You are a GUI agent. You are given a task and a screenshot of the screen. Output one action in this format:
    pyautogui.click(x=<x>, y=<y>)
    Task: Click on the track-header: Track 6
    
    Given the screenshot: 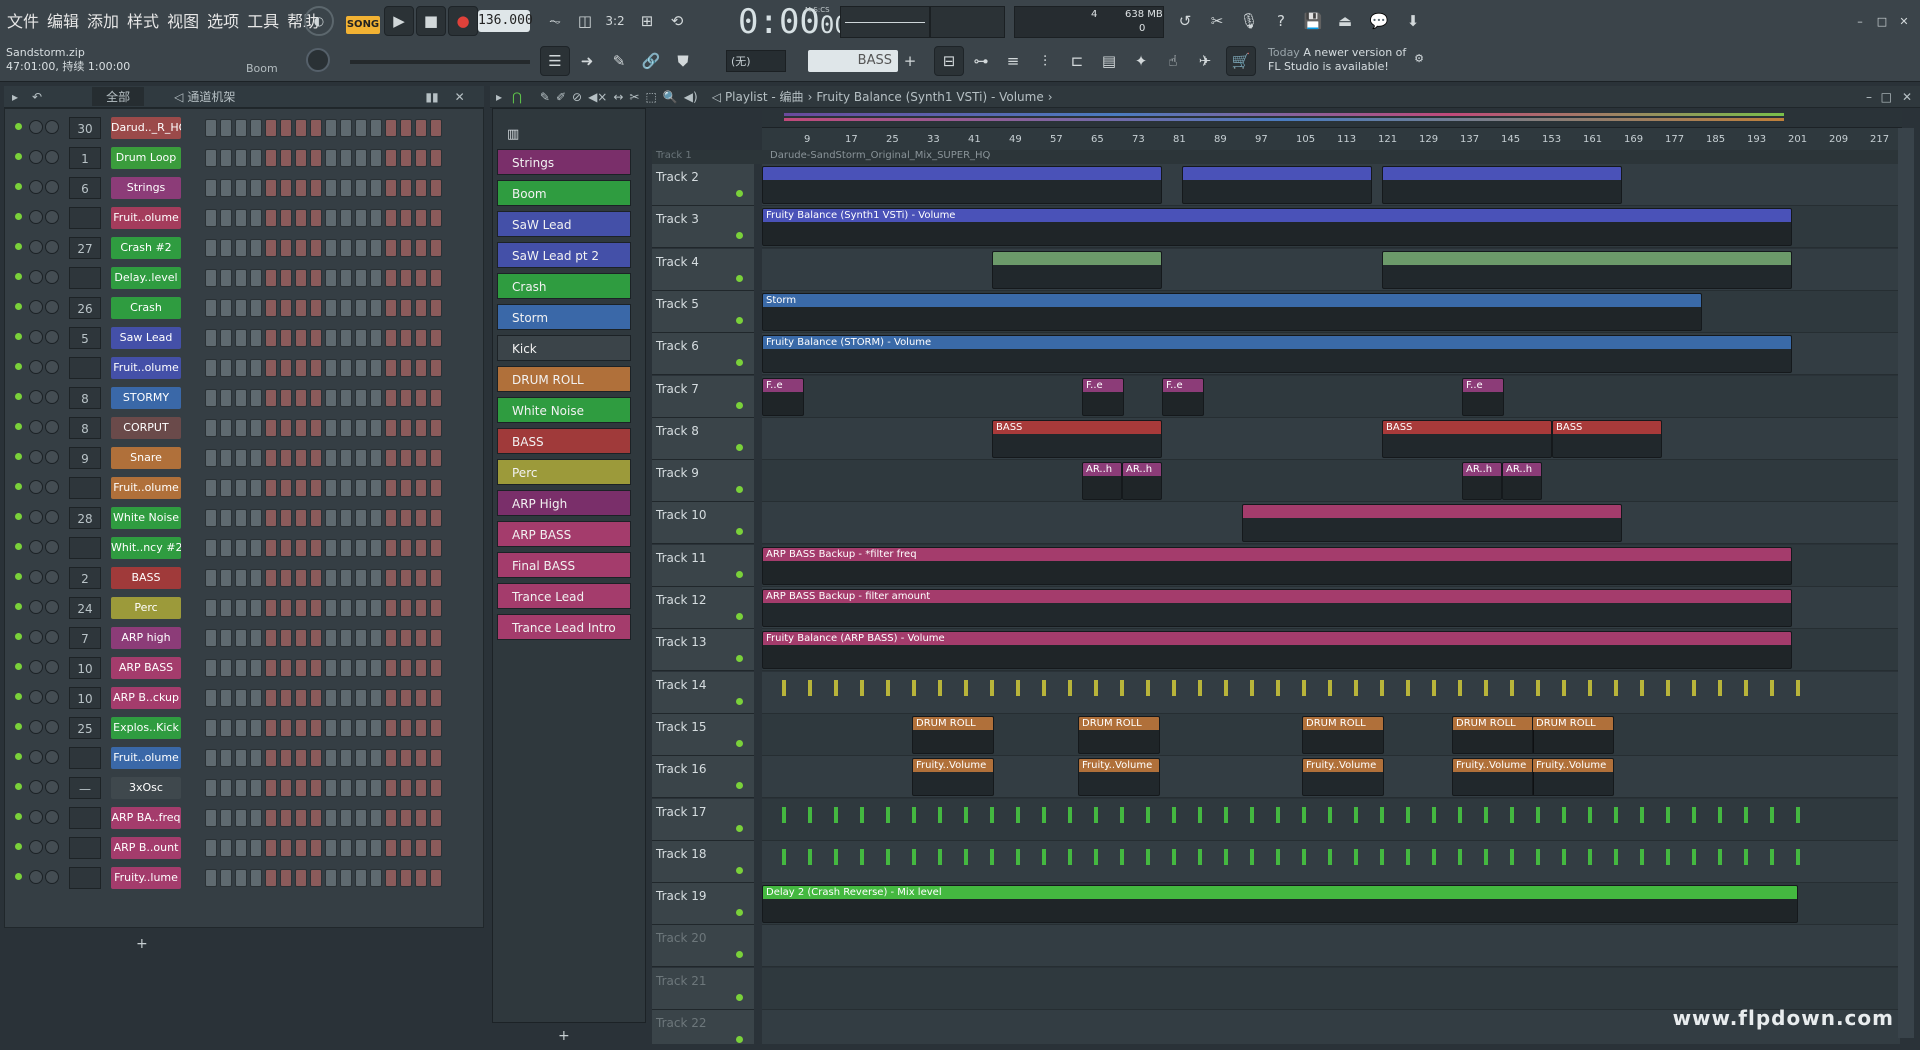 What is the action you would take?
    pyautogui.click(x=703, y=354)
    